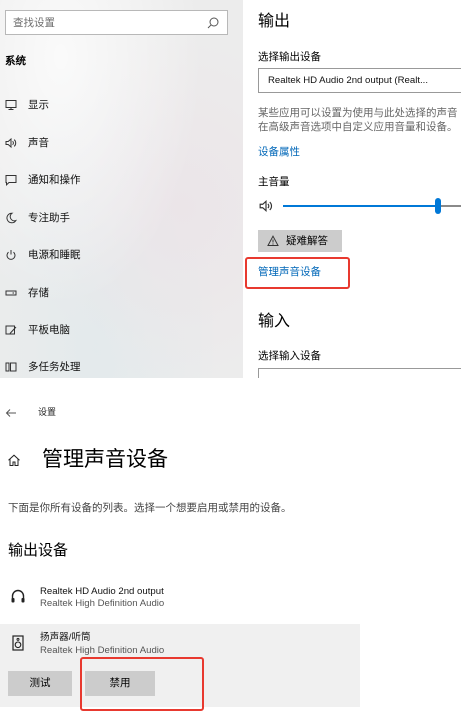 This screenshot has width=461, height=724. What do you see at coordinates (105, 459) in the screenshot?
I see `page-title: 管理声音设备` at bounding box center [105, 459].